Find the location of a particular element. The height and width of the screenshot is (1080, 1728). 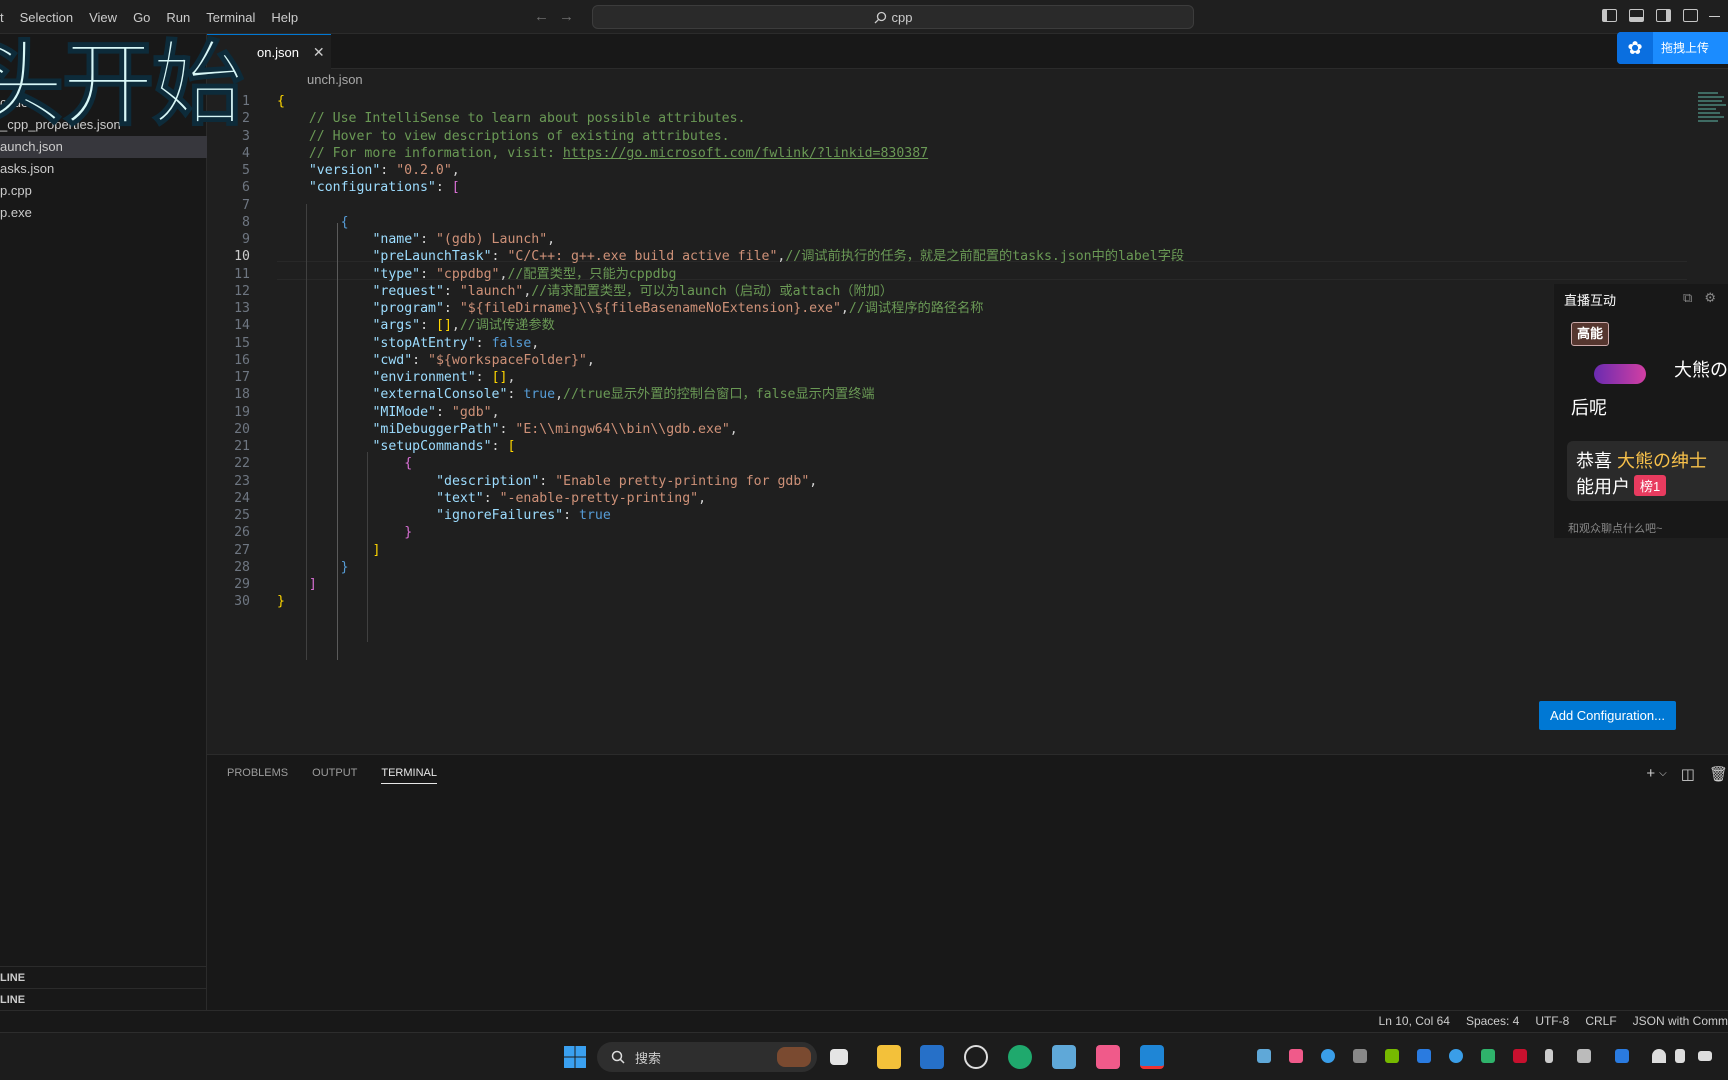

tab-terminal: TERMINAL is located at coordinates (409, 775).